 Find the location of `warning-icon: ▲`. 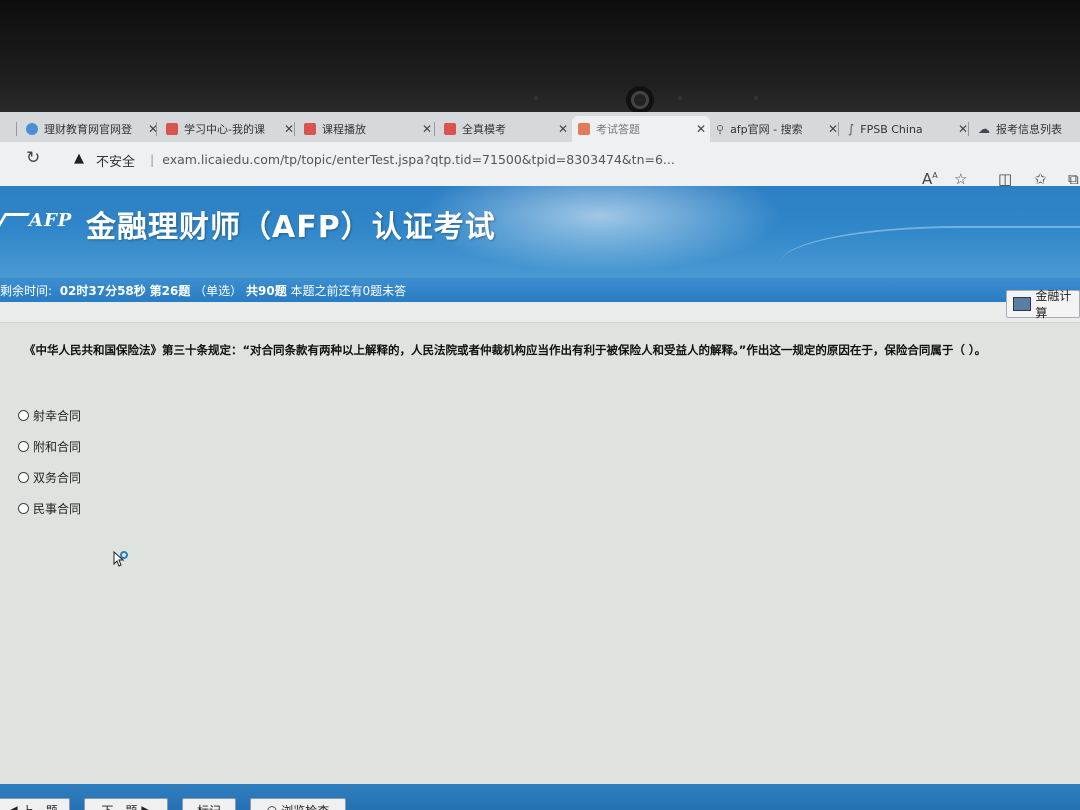

warning-icon: ▲ is located at coordinates (79, 158).